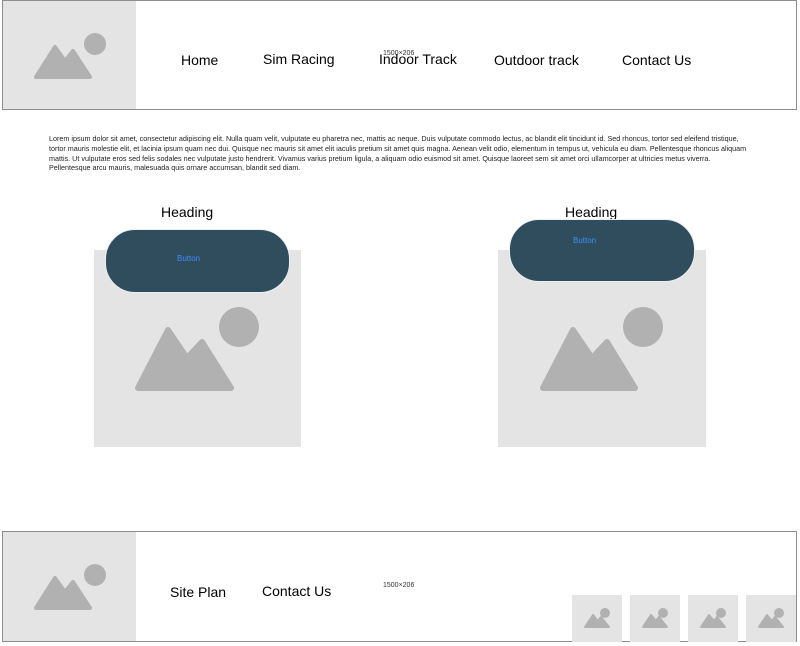 The image size is (800, 646). What do you see at coordinates (602, 250) in the screenshot?
I see `card-2-button: Button` at bounding box center [602, 250].